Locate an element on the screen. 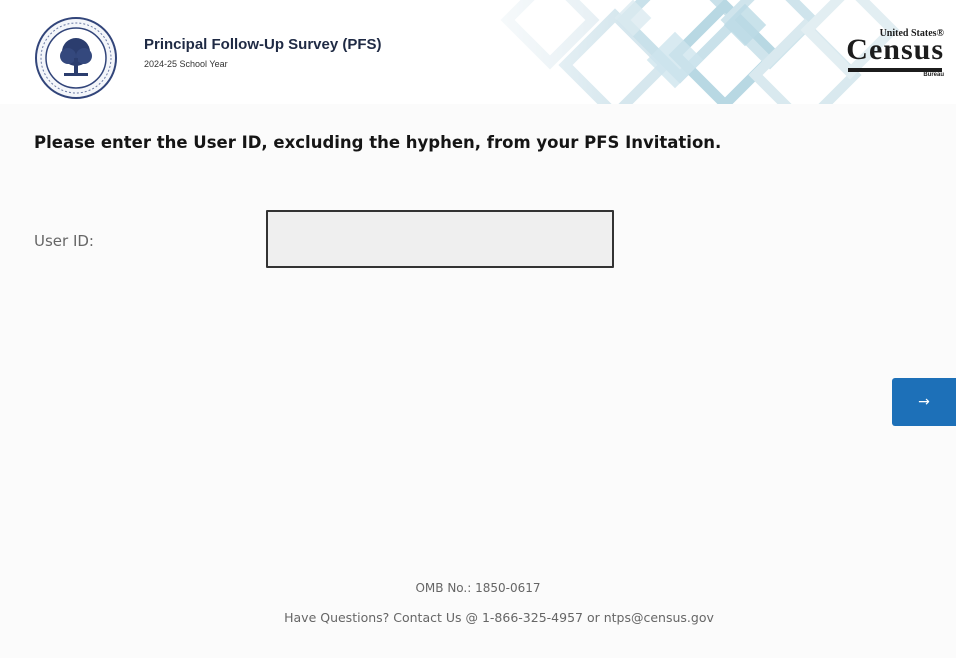 The image size is (956, 658). arrow-right-icon: → is located at coordinates (924, 402).